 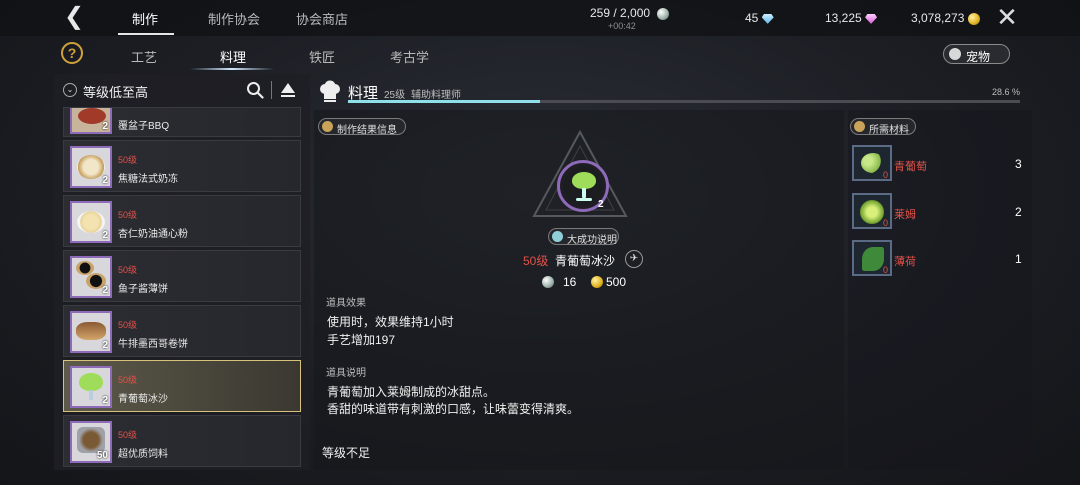 What do you see at coordinates (182, 331) in the screenshot?
I see `list-item: 2 50级 牛排墨西哥卷饼` at bounding box center [182, 331].